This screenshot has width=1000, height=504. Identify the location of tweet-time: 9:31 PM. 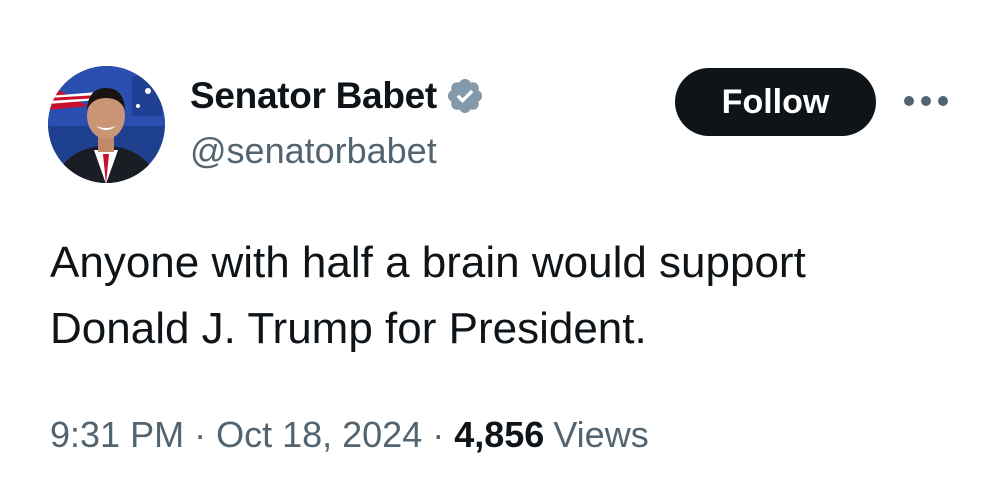
(117, 435).